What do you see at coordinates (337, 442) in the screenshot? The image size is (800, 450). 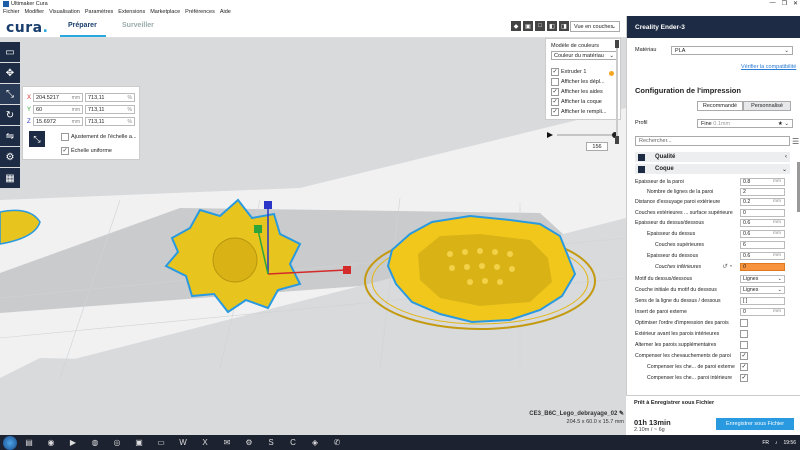 I see `chat-icon: ✆` at bounding box center [337, 442].